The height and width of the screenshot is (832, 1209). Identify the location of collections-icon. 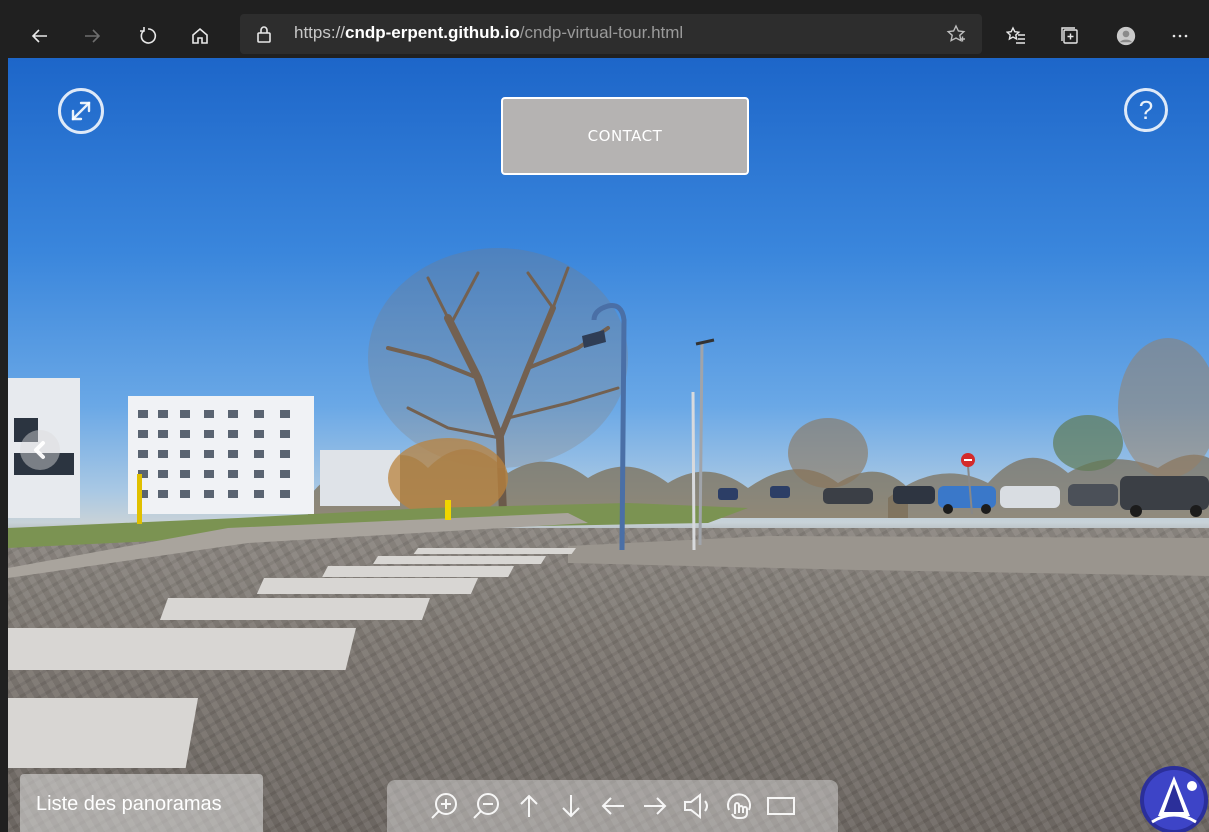
(1070, 36).